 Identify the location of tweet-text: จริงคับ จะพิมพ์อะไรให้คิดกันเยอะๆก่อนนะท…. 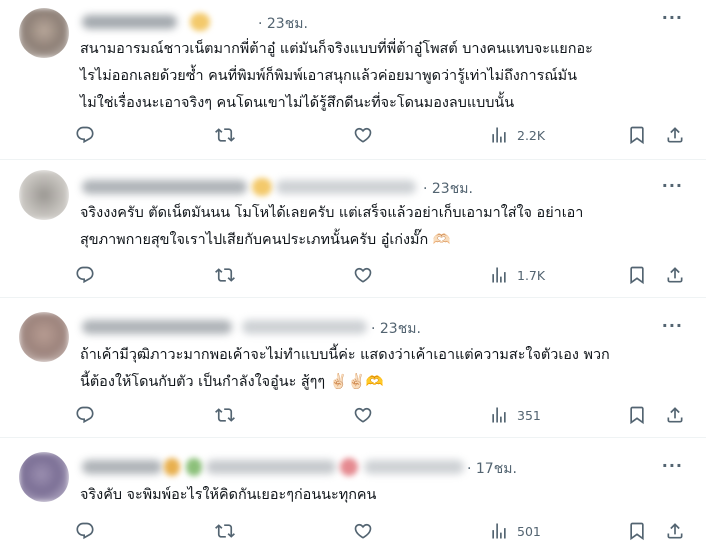
(382, 495).